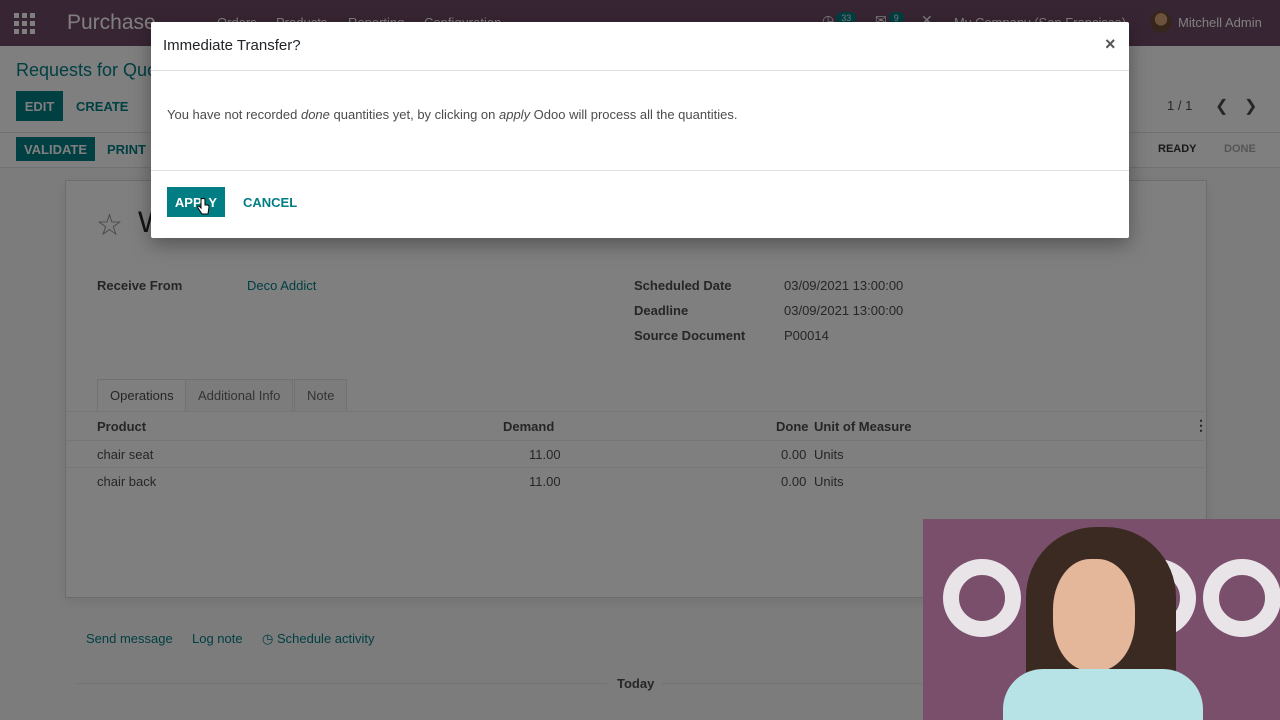 This screenshot has height=720, width=1280. Describe the element at coordinates (640, 70) in the screenshot. I see `modal-header-divider` at that location.